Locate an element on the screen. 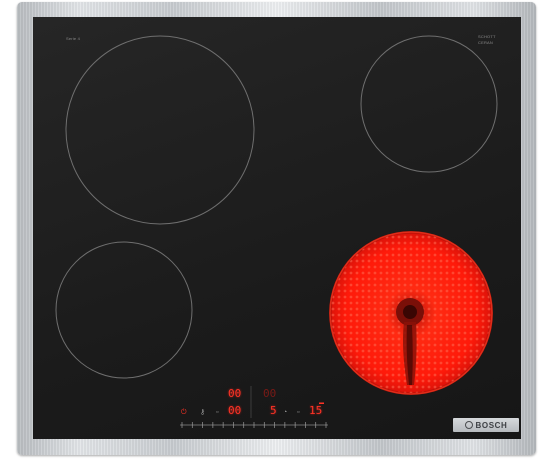 This screenshot has width=553, height=468. rear-right-zone-display: 00 is located at coordinates (269, 393).